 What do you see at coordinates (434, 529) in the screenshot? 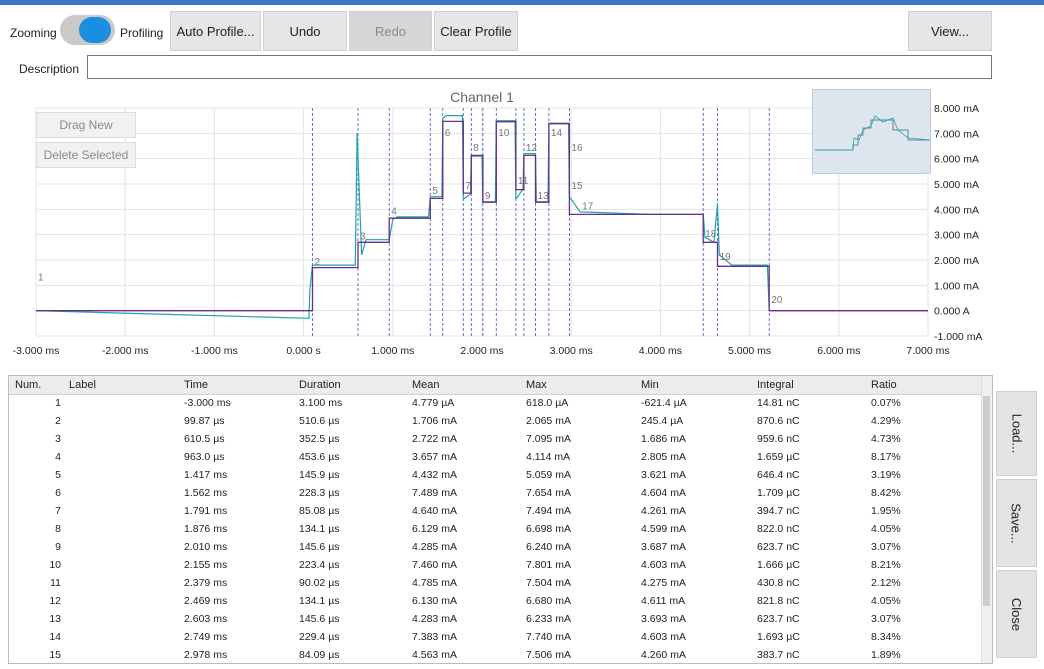
I see `table-cell: 6.129 mA` at bounding box center [434, 529].